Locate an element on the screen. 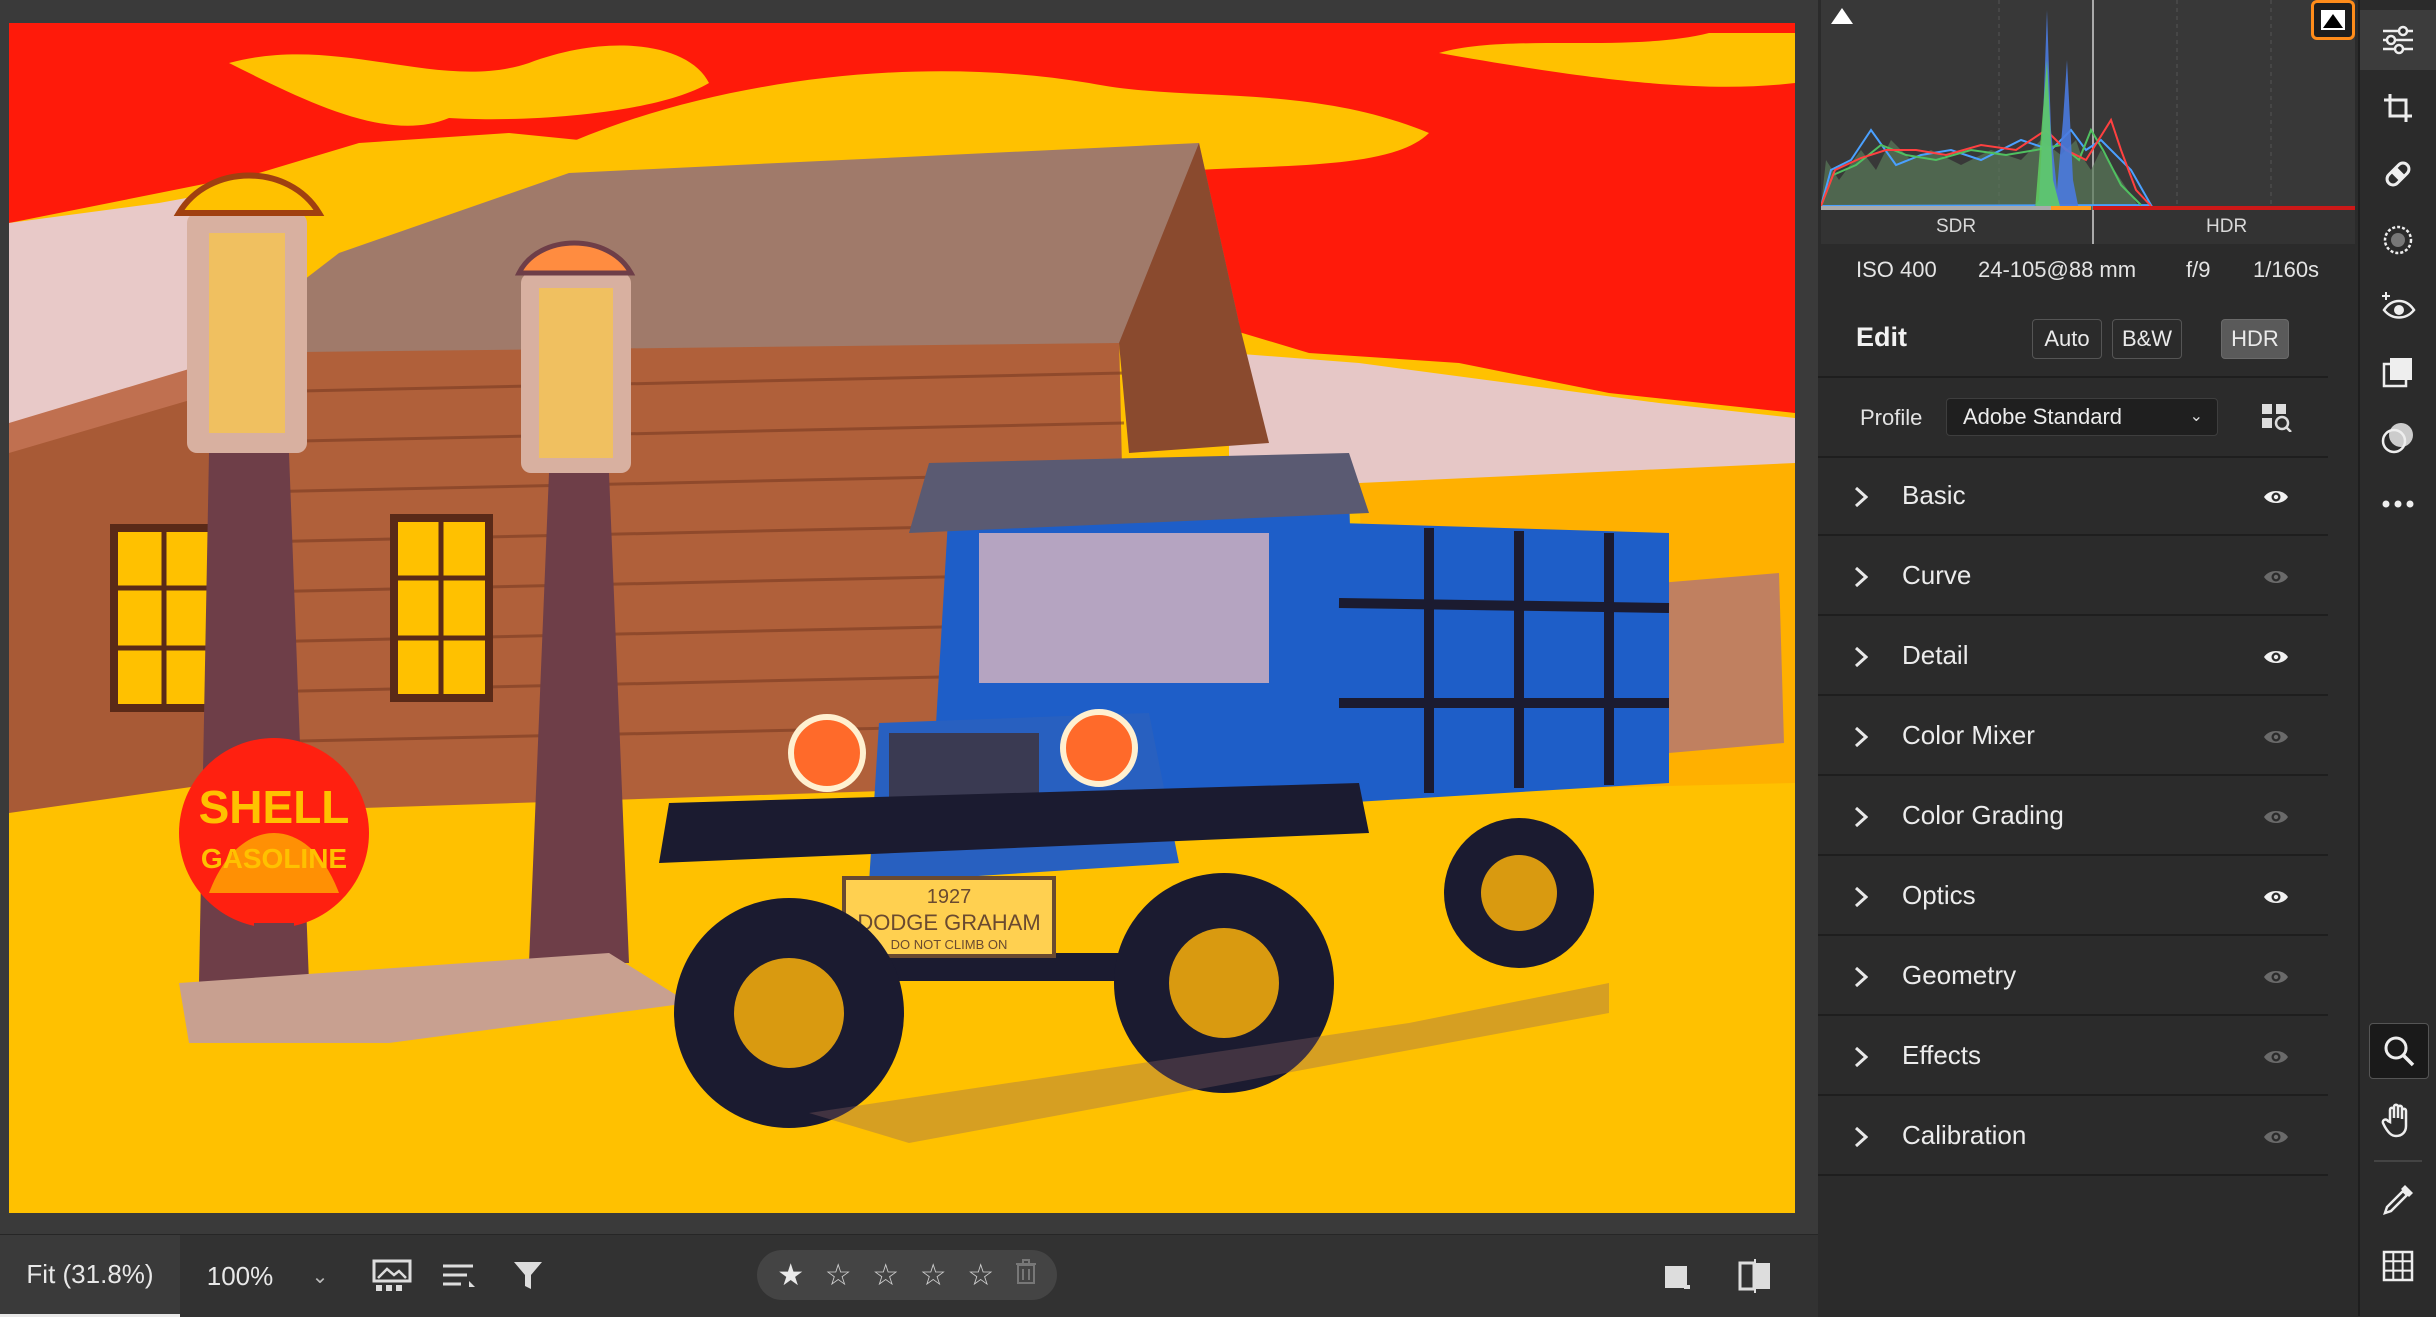 This screenshot has width=2436, height=1317. profile-row: Profile Adobe Standard ⌄ is located at coordinates (2073, 418).